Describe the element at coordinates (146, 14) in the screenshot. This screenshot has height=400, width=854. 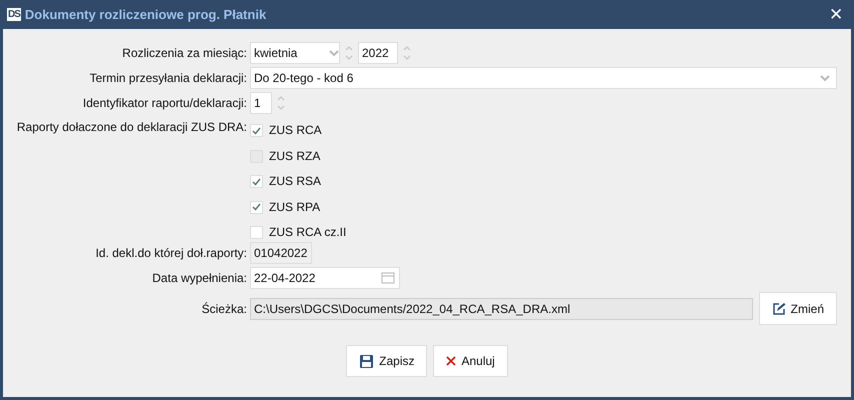
I see `window-title: Dokumenty rozliczeniowe prog. Płatnik` at that location.